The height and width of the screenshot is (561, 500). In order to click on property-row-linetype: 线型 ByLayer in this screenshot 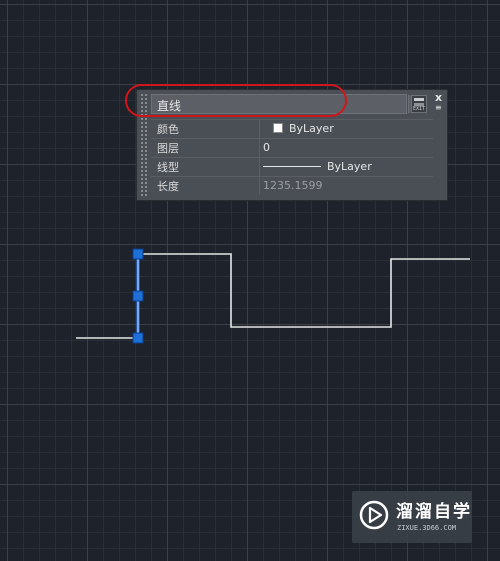, I will do `click(292, 166)`.